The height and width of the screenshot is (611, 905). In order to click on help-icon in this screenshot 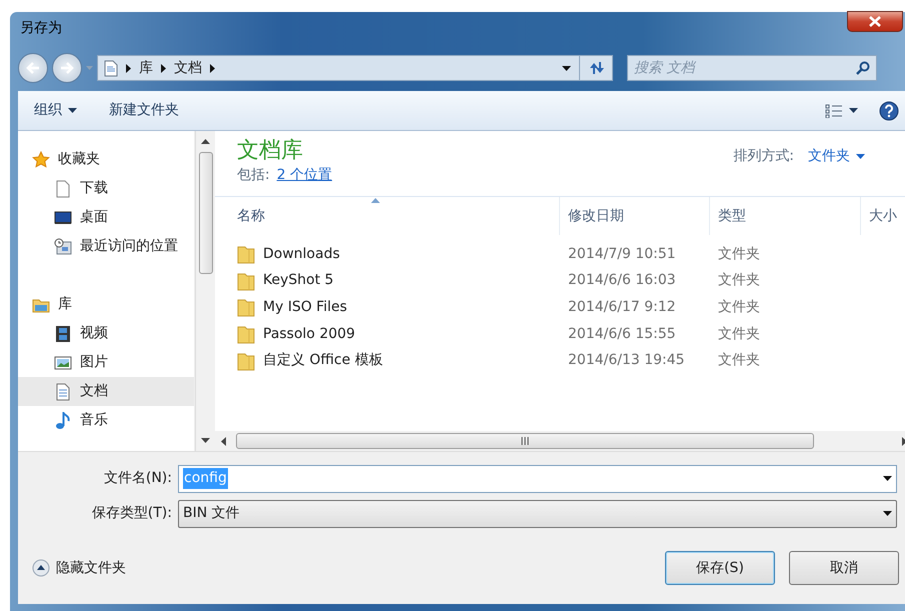, I will do `click(889, 110)`.